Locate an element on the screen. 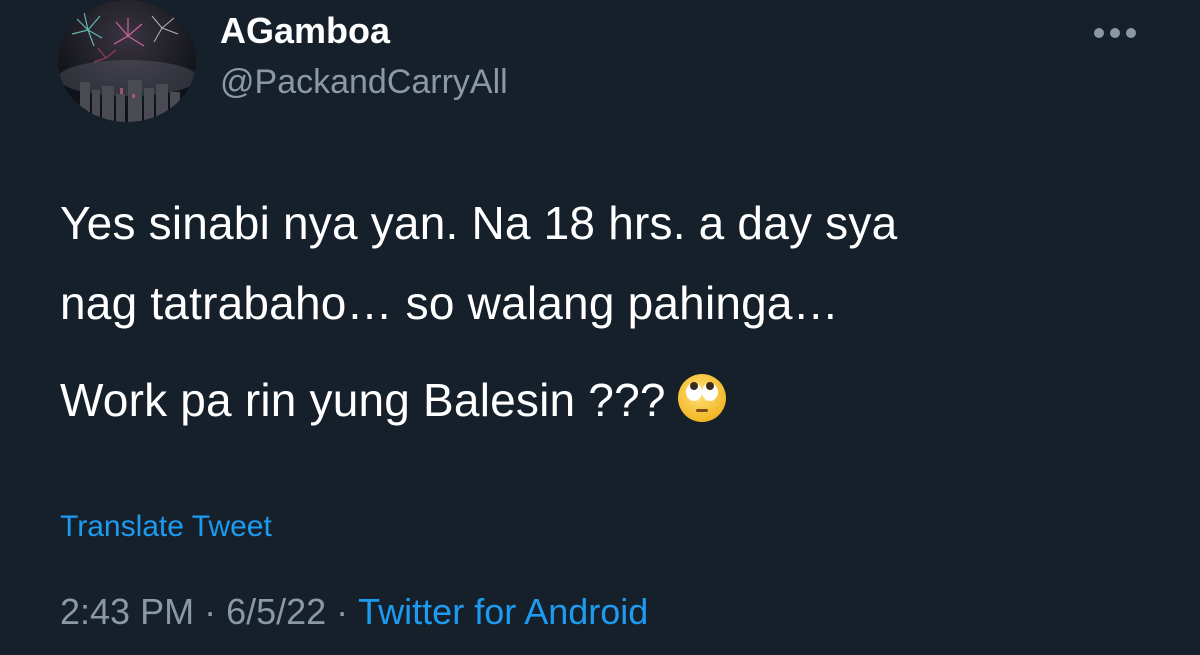  user-handle: @PackandCarryAll is located at coordinates (364, 82).